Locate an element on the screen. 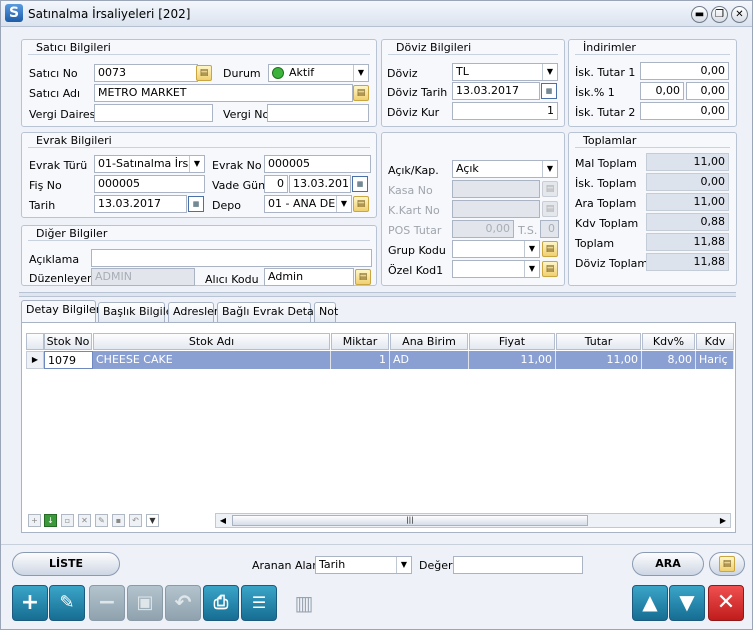 Image resolution: width=753 pixels, height=630 pixels. fis-no-label: Fiş No is located at coordinates (45, 185).